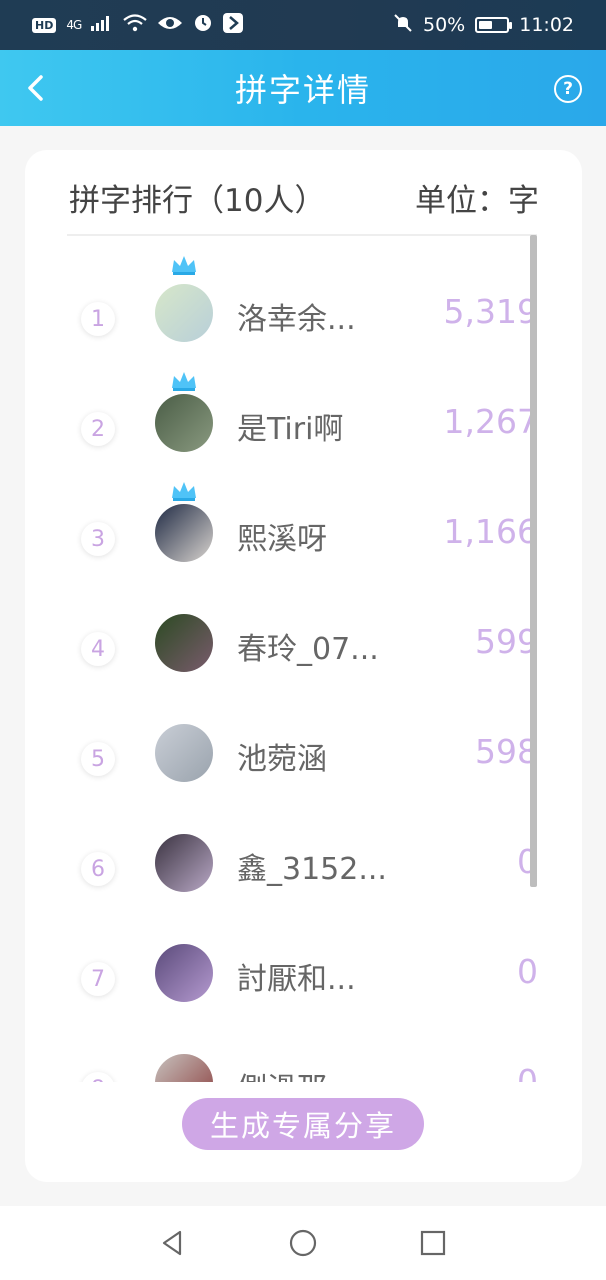  I want to click on user-name: 熙溪呀, so click(282, 539).